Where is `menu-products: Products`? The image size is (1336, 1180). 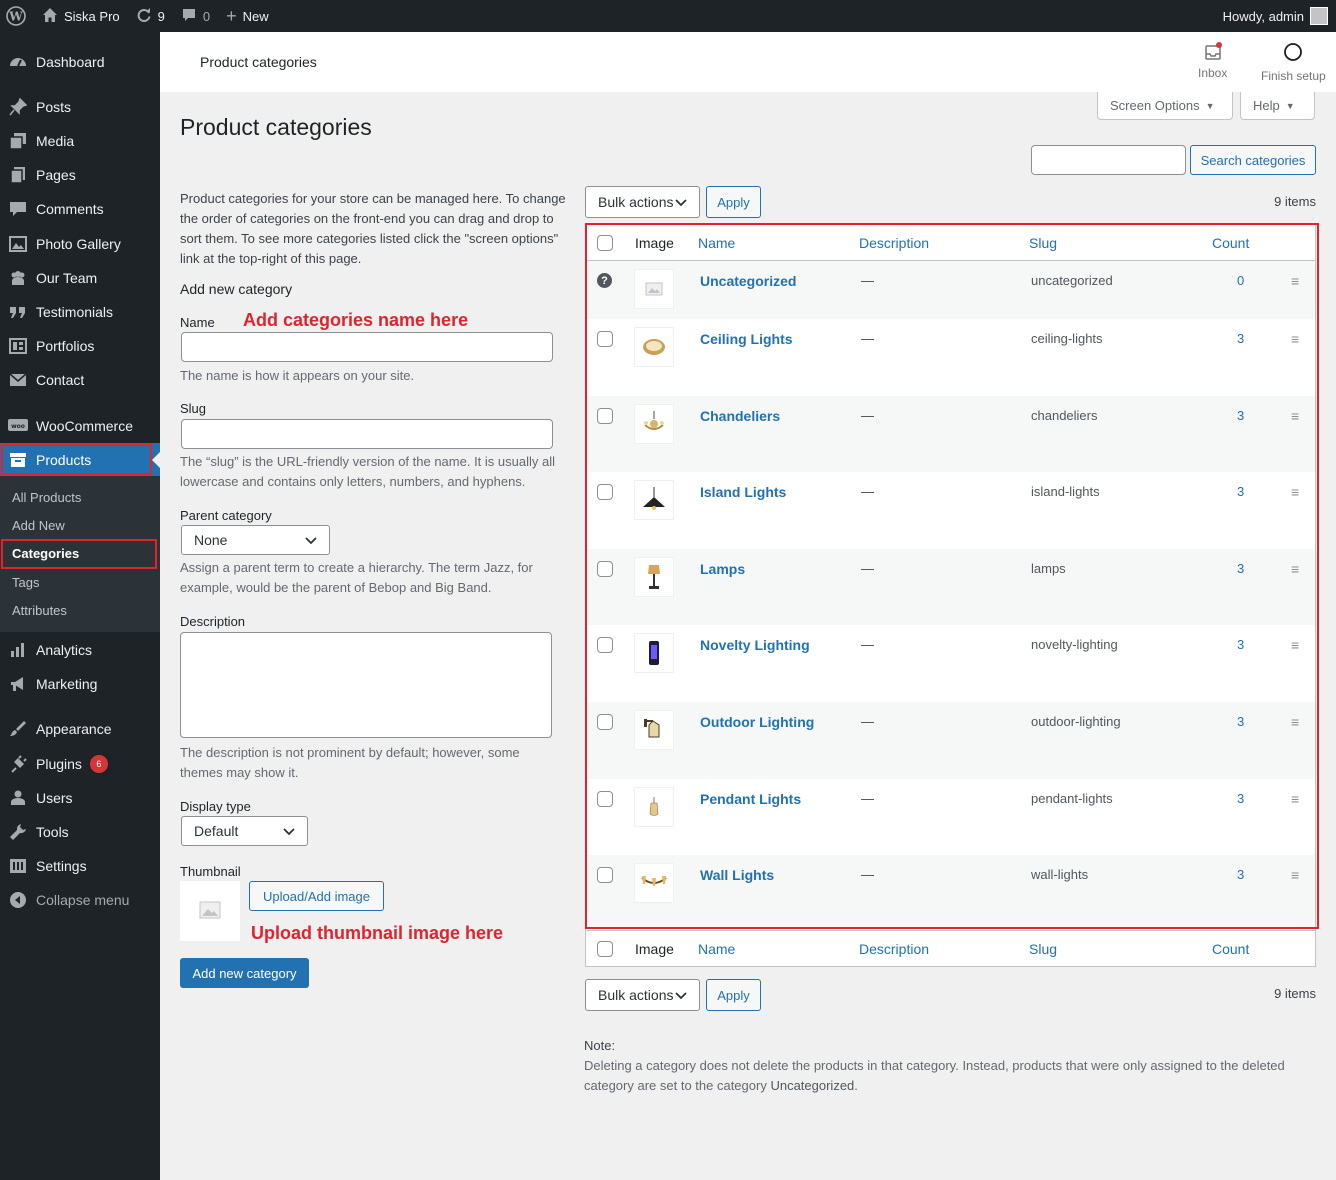 menu-products: Products is located at coordinates (80, 460).